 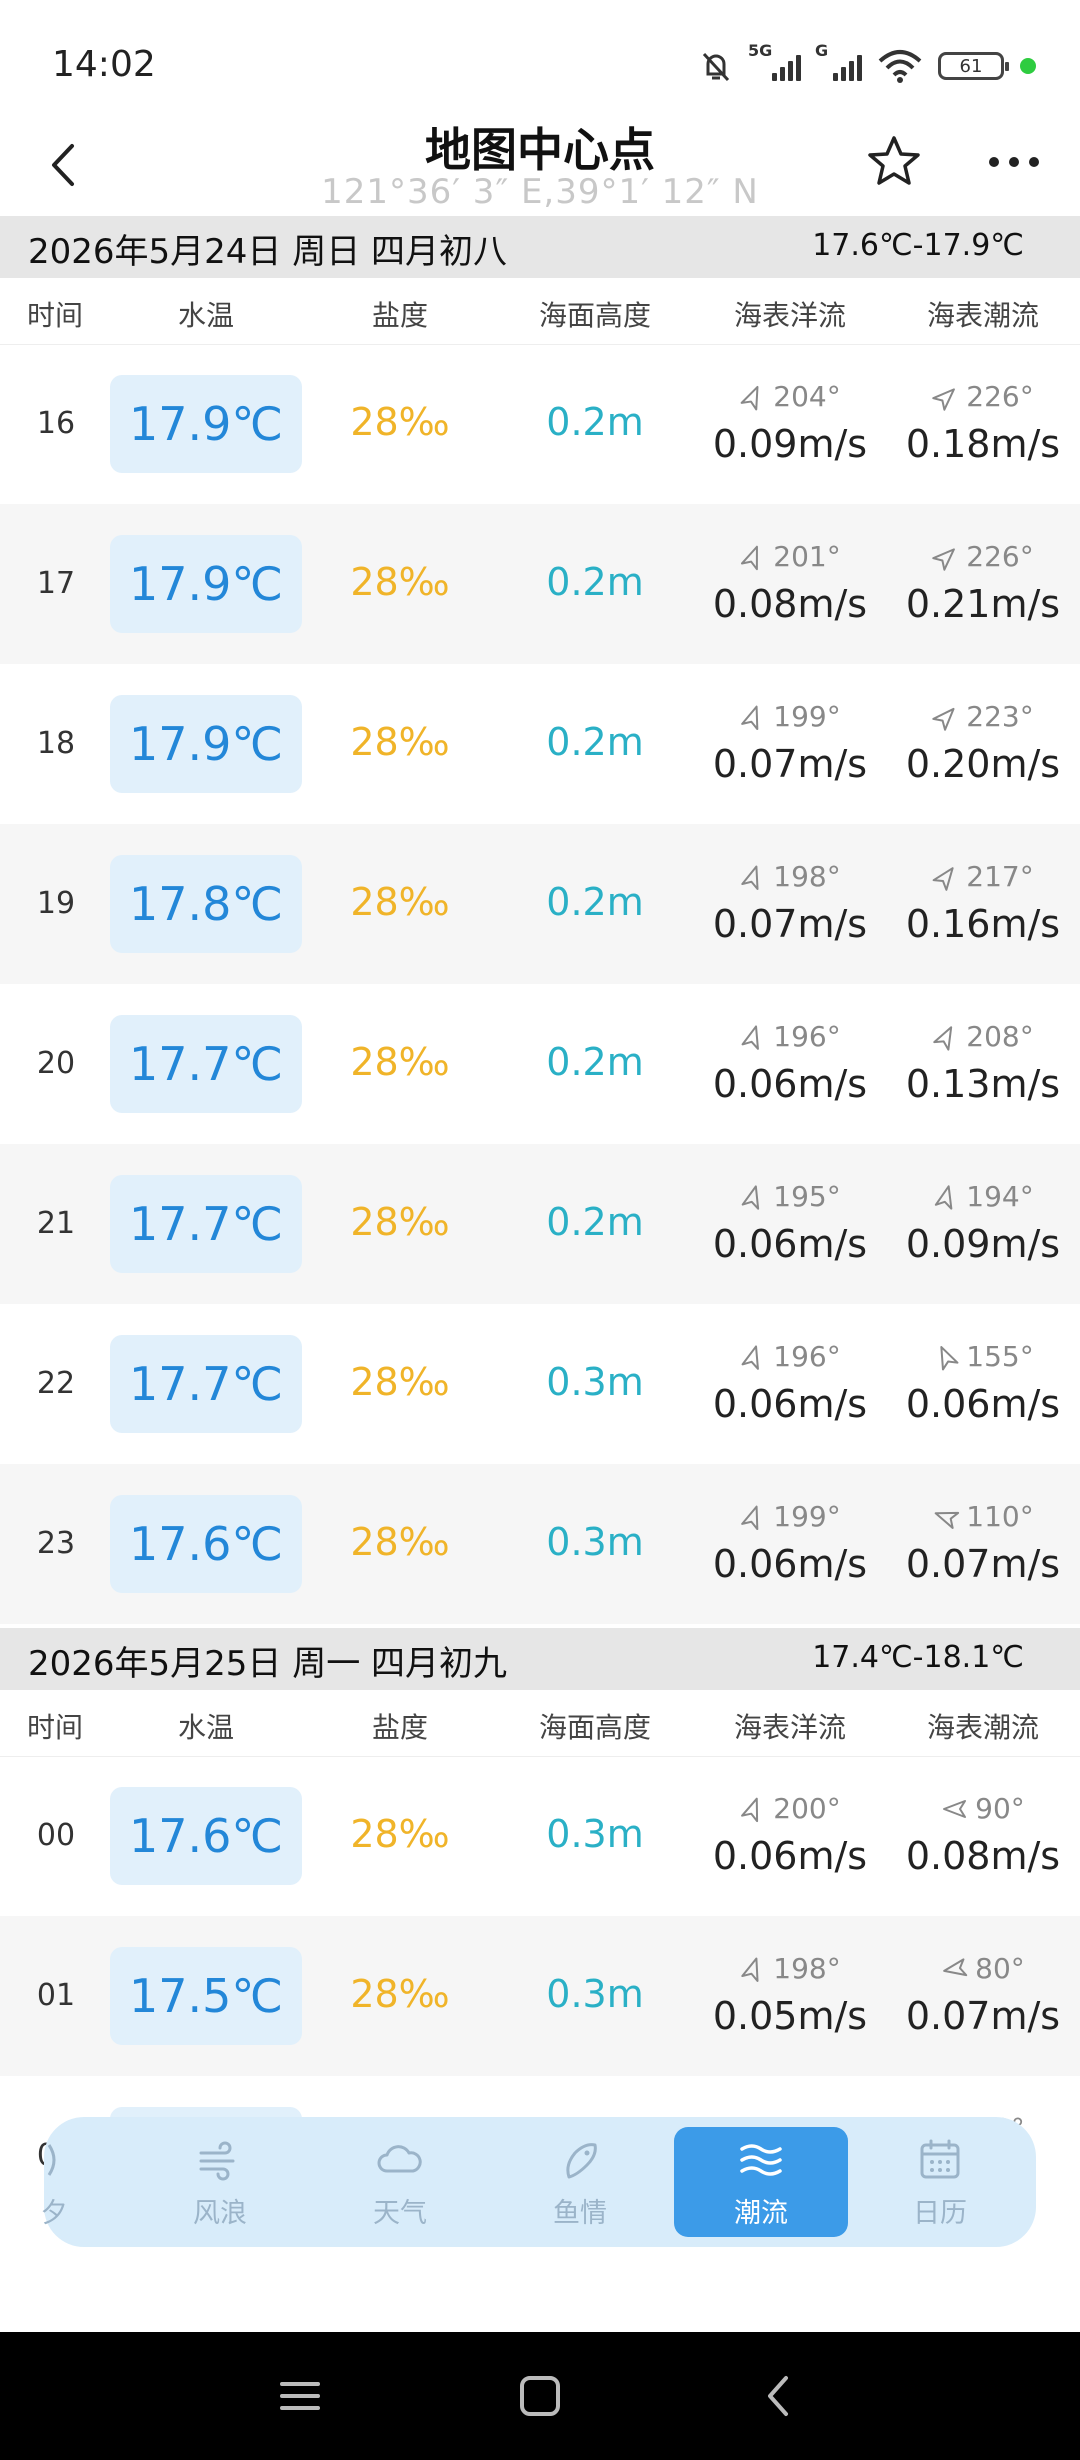 I want to click on tab-wind-wave: 风浪, so click(x=220, y=2182).